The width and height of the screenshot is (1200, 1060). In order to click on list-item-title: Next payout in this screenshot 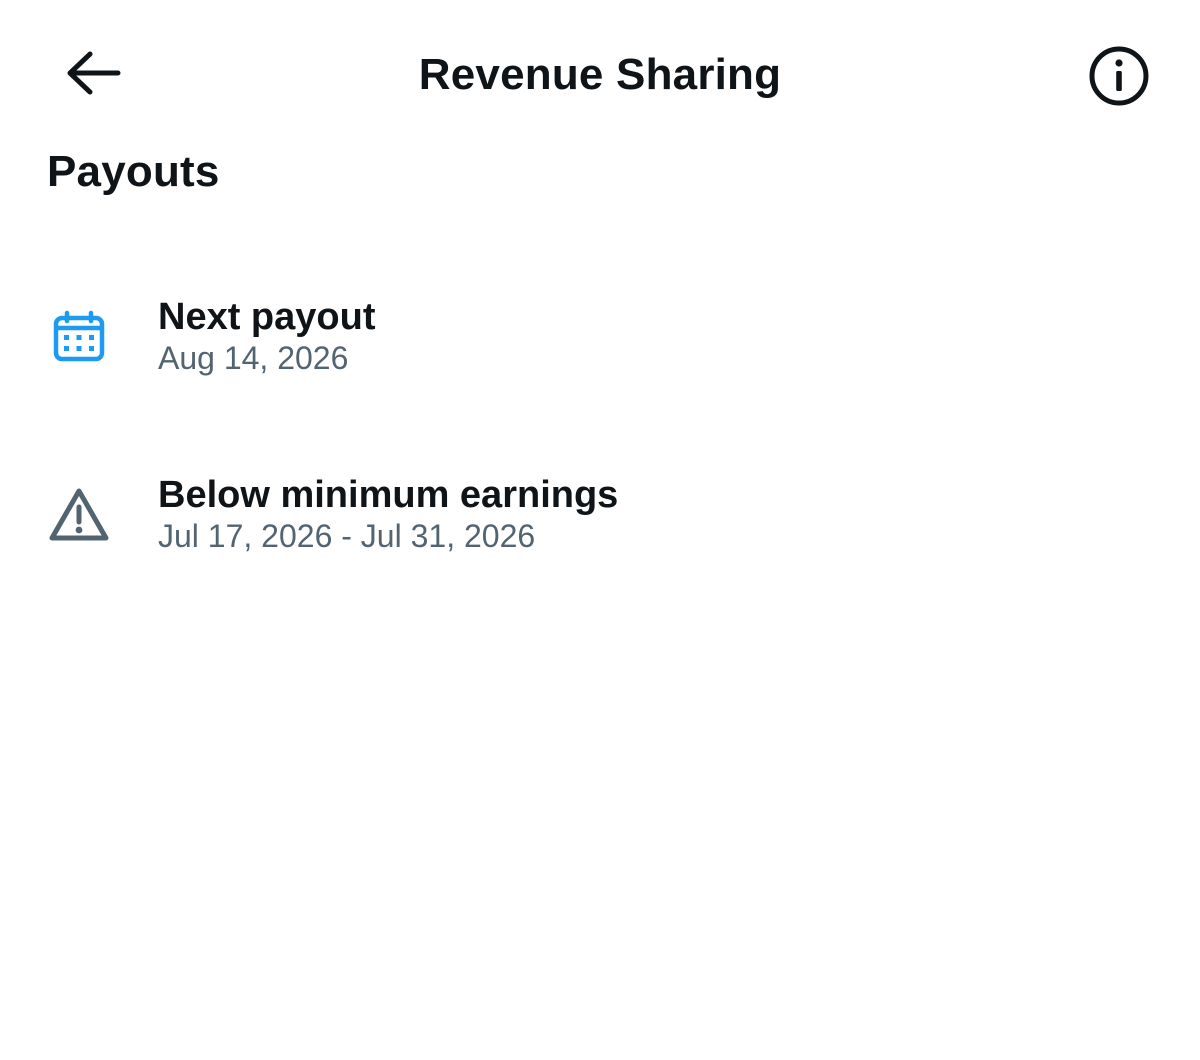, I will do `click(267, 317)`.